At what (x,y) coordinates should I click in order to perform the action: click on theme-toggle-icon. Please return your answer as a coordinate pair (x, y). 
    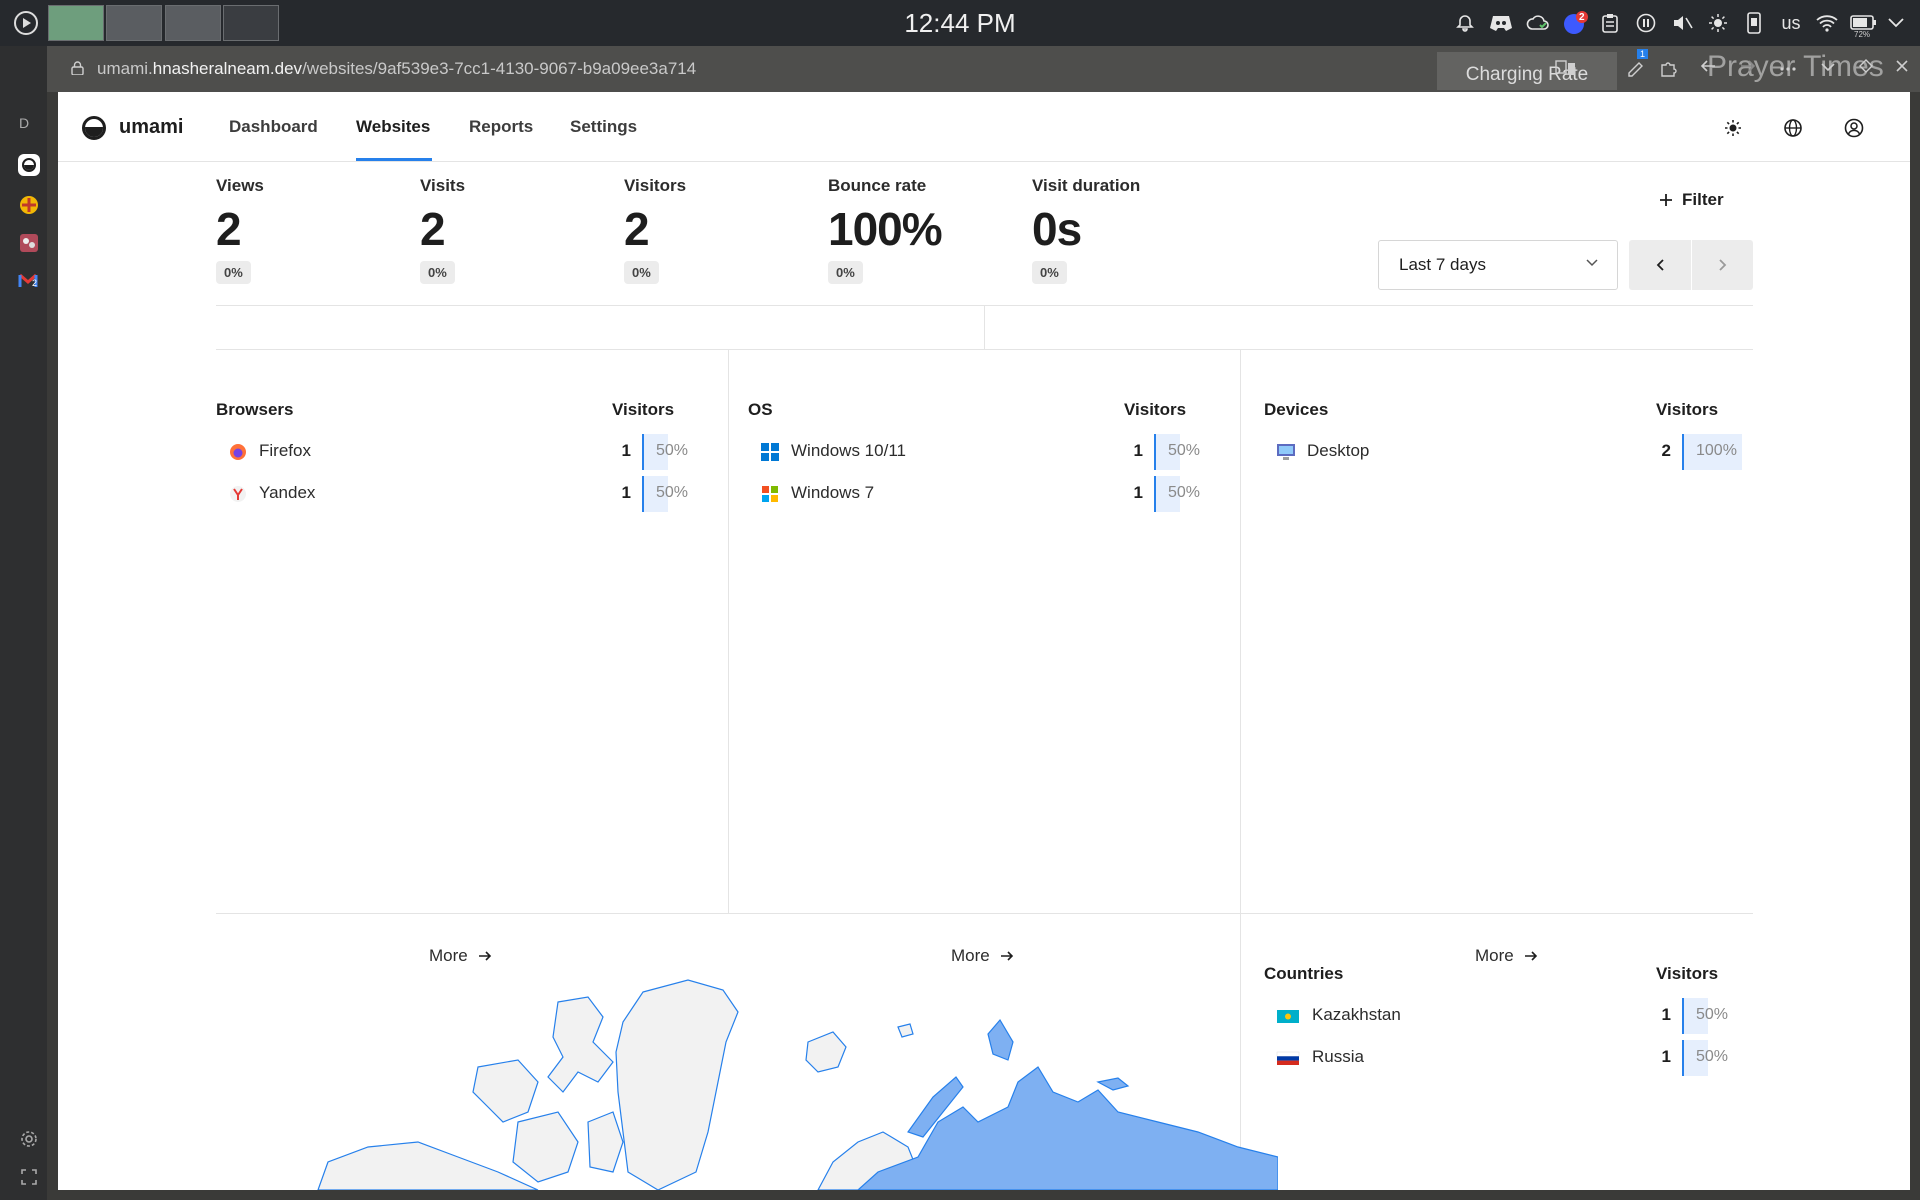
    Looking at the image, I should click on (1733, 128).